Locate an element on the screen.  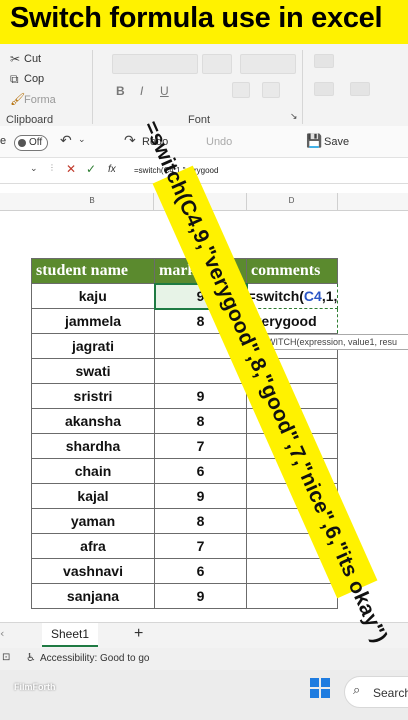
font-size-buttons is located at coordinates (268, 64).